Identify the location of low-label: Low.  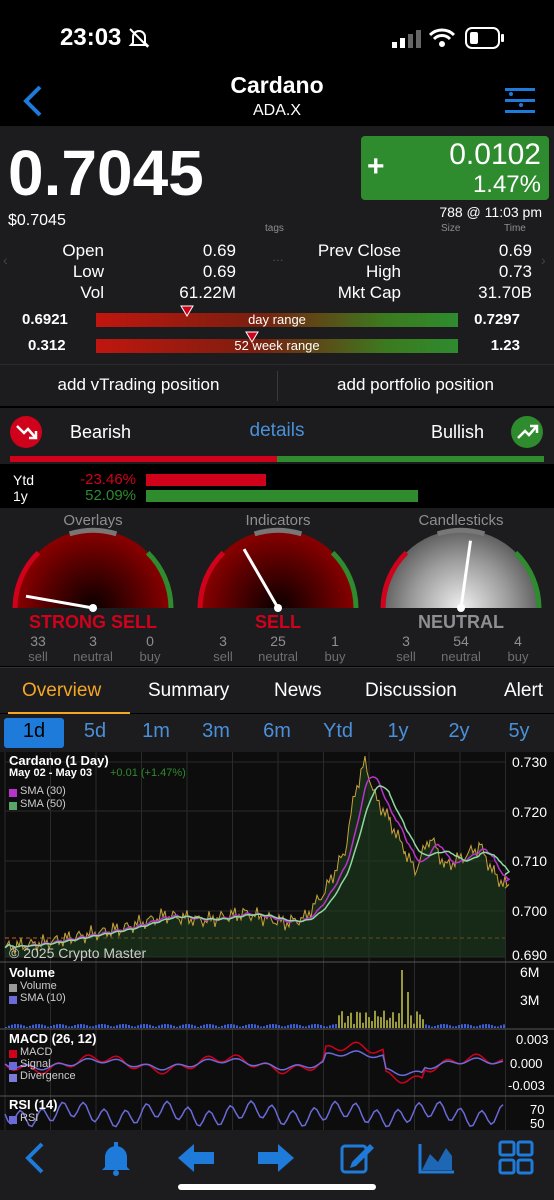
(88, 271).